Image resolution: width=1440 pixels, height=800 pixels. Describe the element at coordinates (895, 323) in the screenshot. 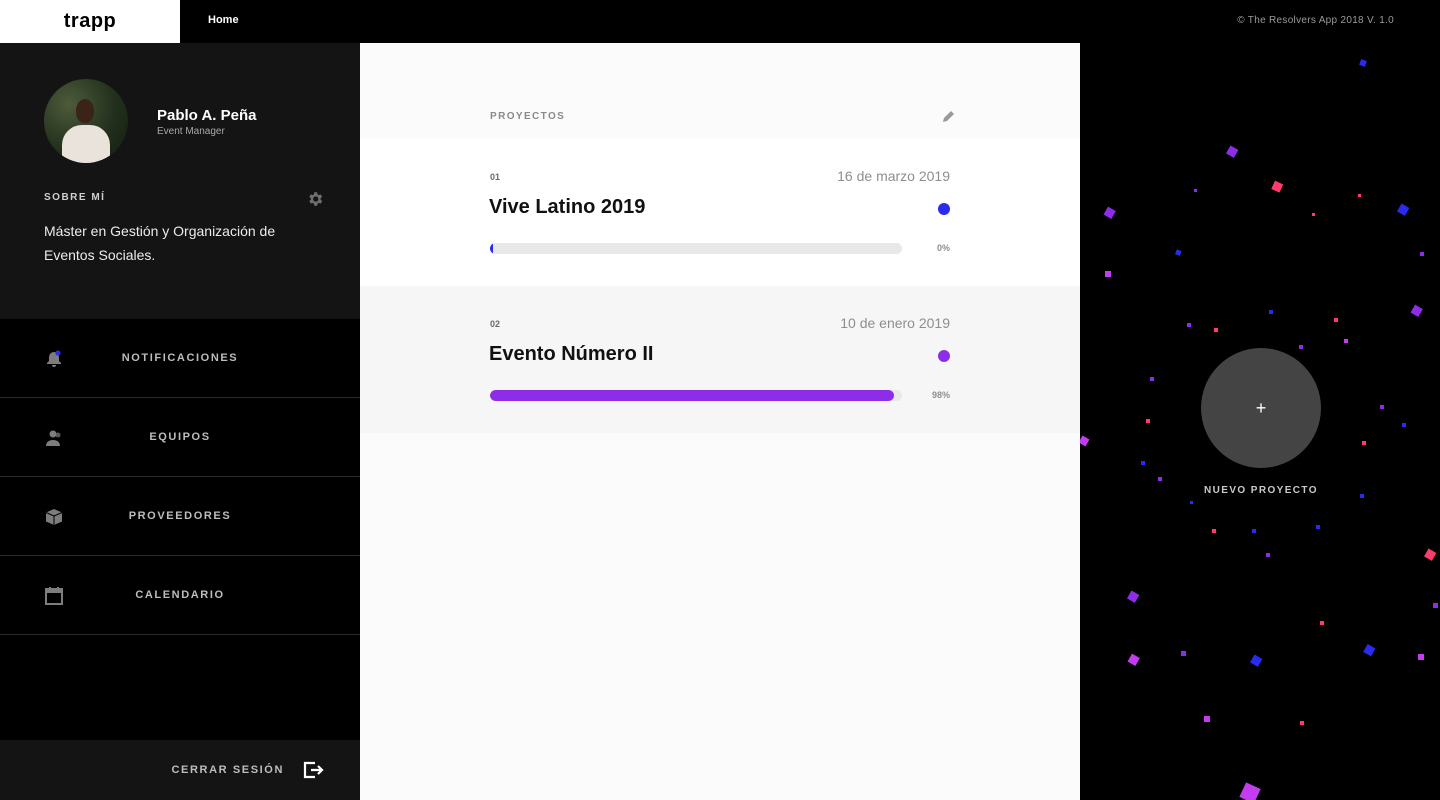

I see `project-date: 10 de enero 2019` at that location.